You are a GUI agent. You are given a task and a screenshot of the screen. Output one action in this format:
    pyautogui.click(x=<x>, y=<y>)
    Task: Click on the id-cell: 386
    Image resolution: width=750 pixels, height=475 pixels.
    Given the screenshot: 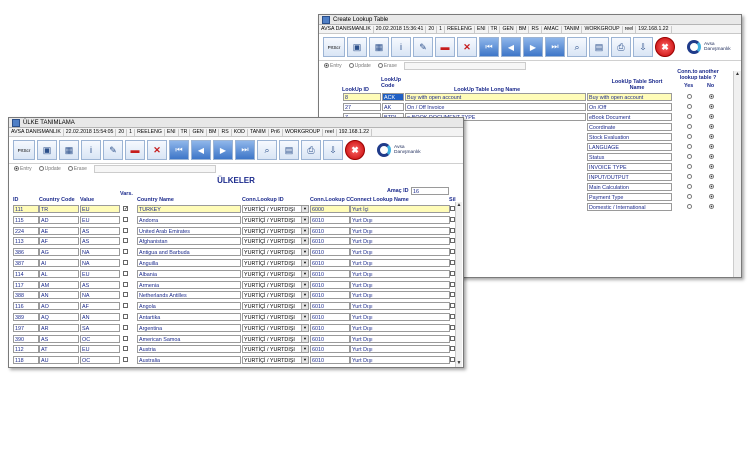 What is the action you would take?
    pyautogui.click(x=26, y=252)
    